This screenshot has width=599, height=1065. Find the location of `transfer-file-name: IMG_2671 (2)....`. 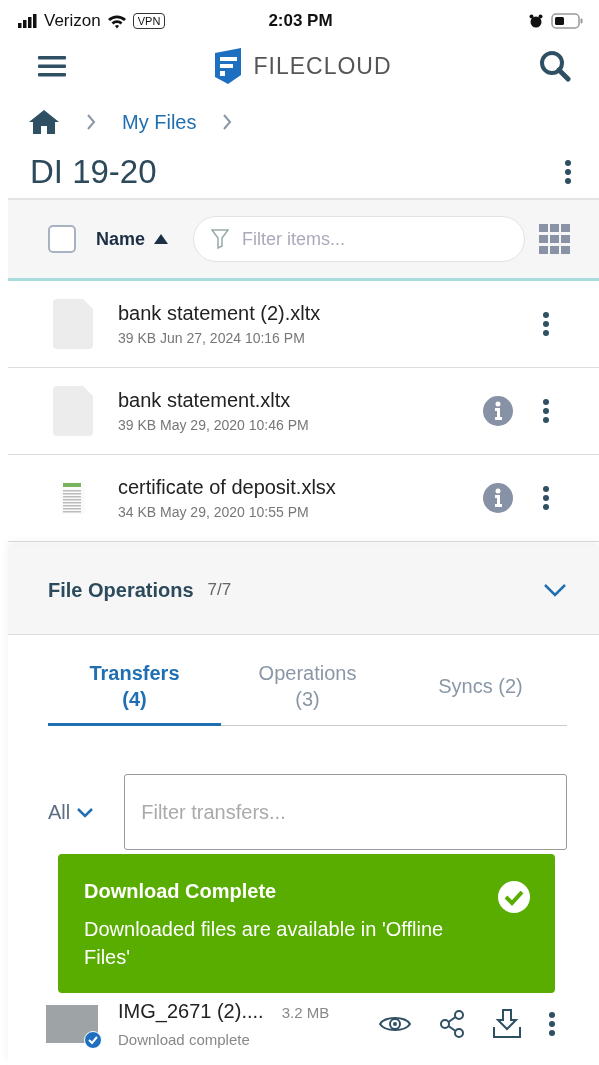

transfer-file-name: IMG_2671 (2).... is located at coordinates (191, 1011).